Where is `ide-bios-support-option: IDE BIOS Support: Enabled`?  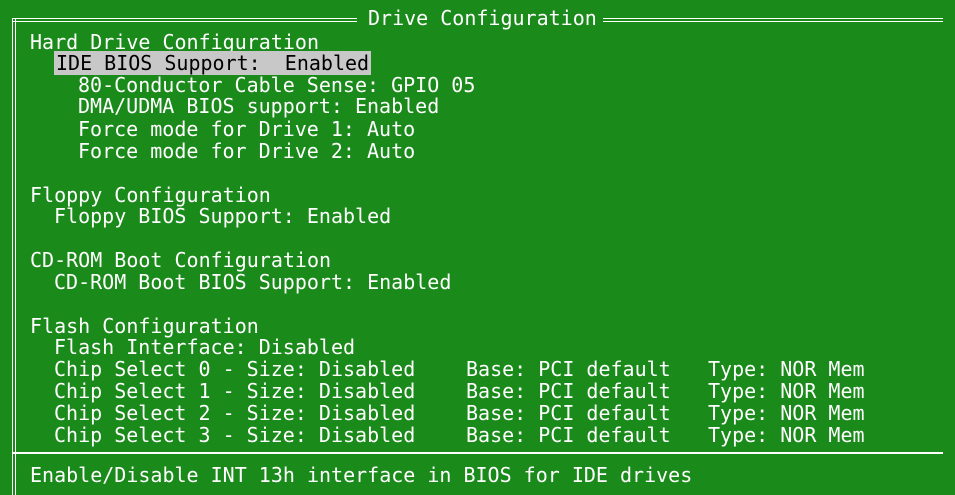 ide-bios-support-option: IDE BIOS Support: Enabled is located at coordinates (213, 63).